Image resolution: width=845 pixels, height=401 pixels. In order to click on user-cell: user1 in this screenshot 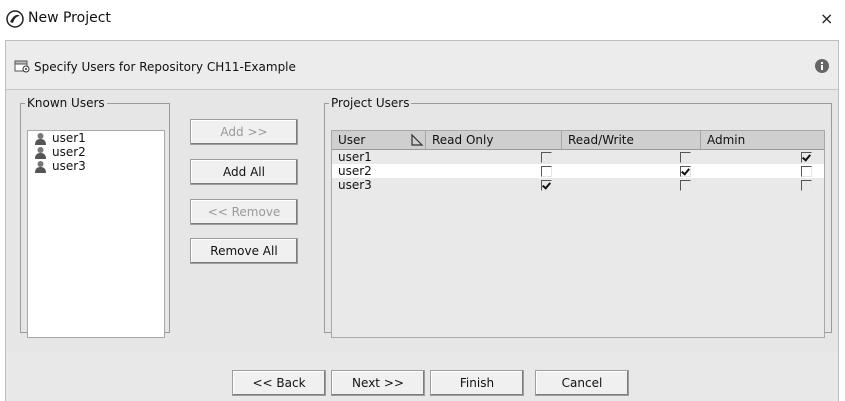, I will do `click(355, 157)`.